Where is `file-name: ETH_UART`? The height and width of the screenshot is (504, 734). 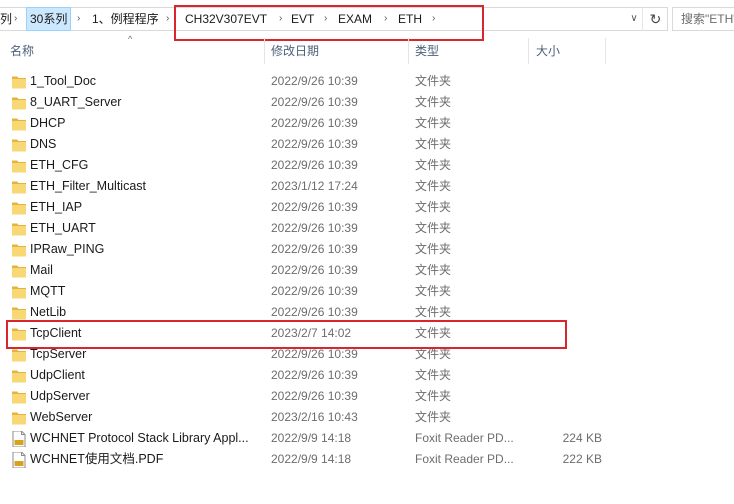 file-name: ETH_UART is located at coordinates (63, 228).